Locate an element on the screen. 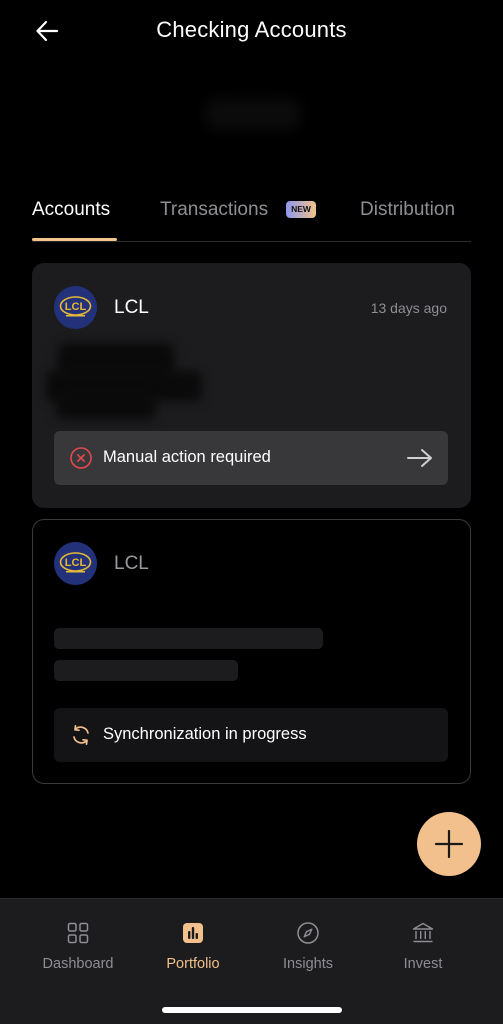 This screenshot has width=503, height=1024. add-account-button is located at coordinates (449, 844).